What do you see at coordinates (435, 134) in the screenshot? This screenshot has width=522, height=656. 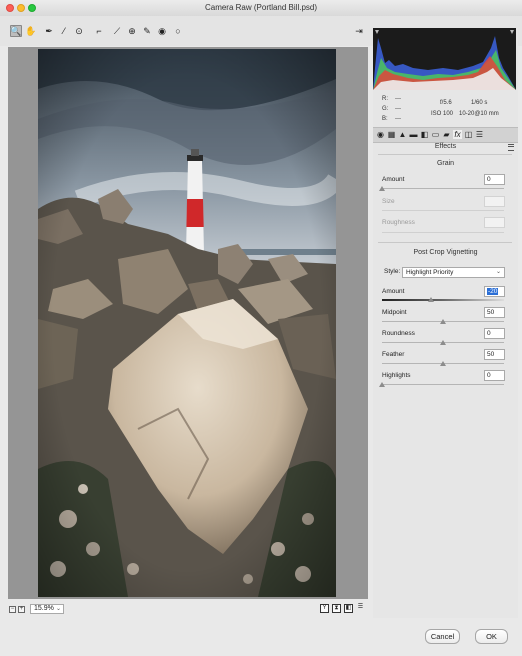 I see `tab-lens-corrections-icon: ▭` at bounding box center [435, 134].